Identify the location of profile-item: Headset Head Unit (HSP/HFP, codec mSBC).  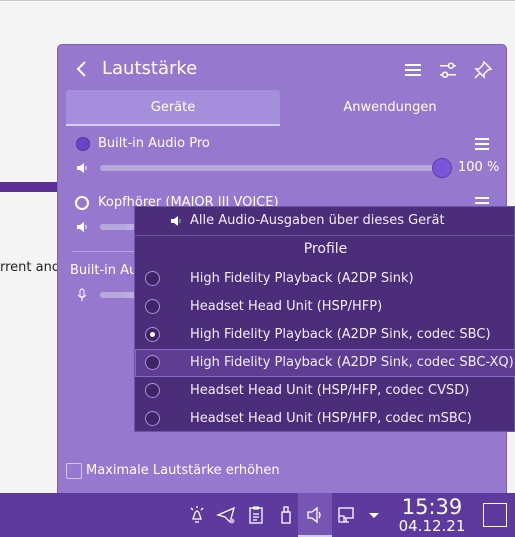
(325, 419).